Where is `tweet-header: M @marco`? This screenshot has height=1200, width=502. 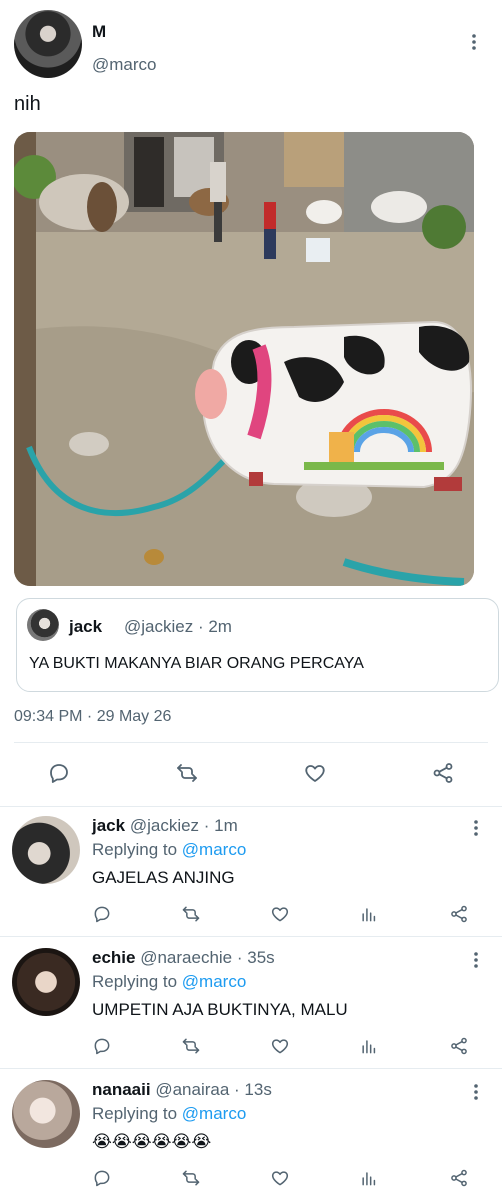
tweet-header: M @marco is located at coordinates (251, 45).